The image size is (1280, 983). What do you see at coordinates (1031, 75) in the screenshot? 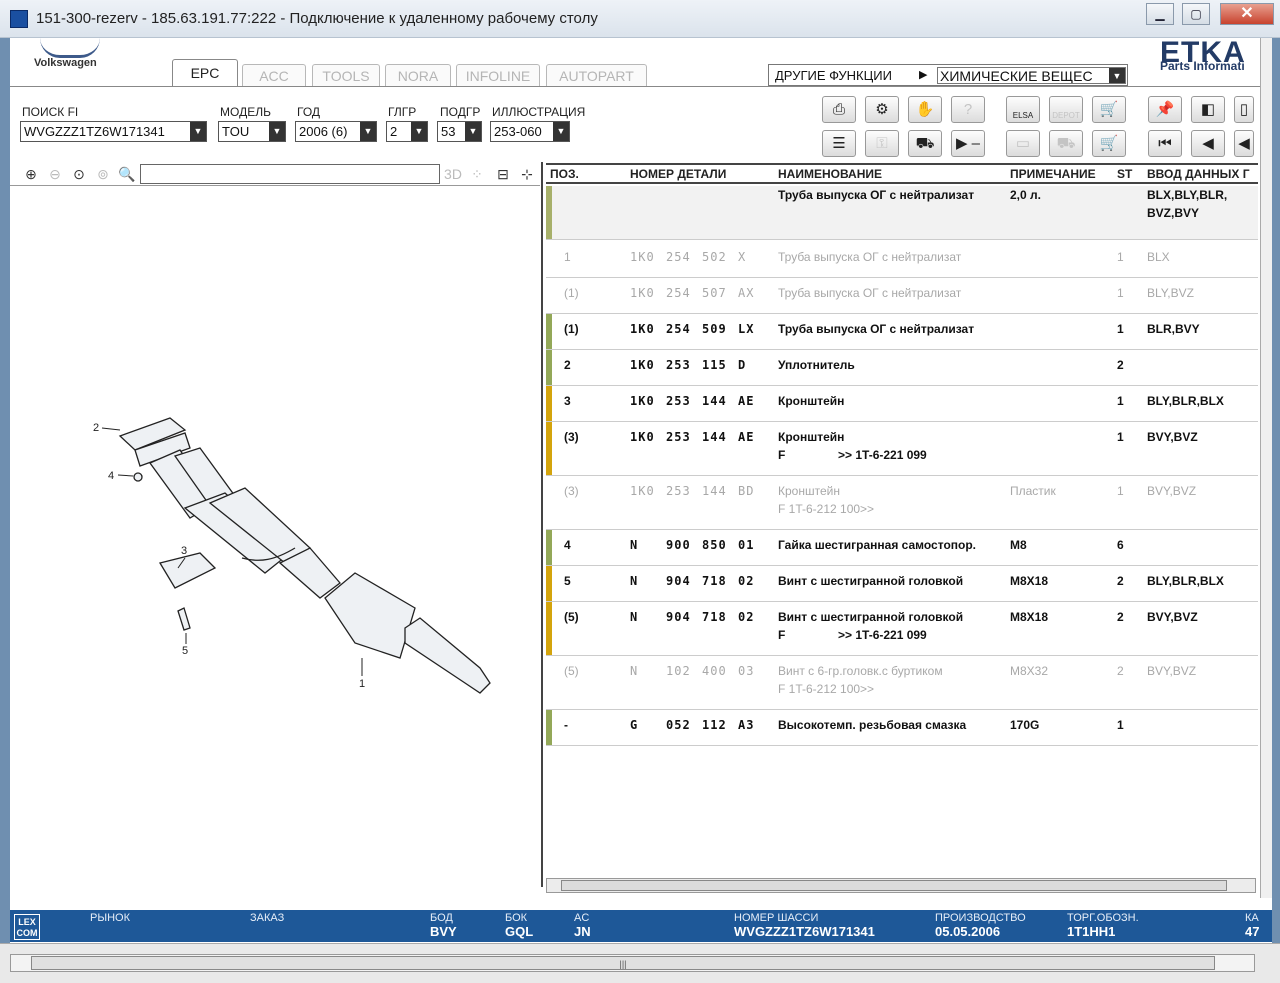
I see `other-functions-select: ХИМИЧЕСКИЕ ВЕЩЕС ▼` at bounding box center [1031, 75].